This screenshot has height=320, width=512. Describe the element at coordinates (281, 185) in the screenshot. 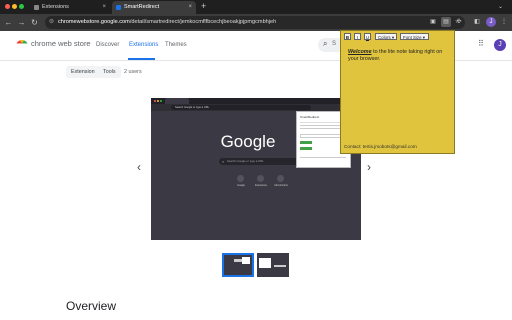

I see `shortcut-label: Add shortcut` at that location.